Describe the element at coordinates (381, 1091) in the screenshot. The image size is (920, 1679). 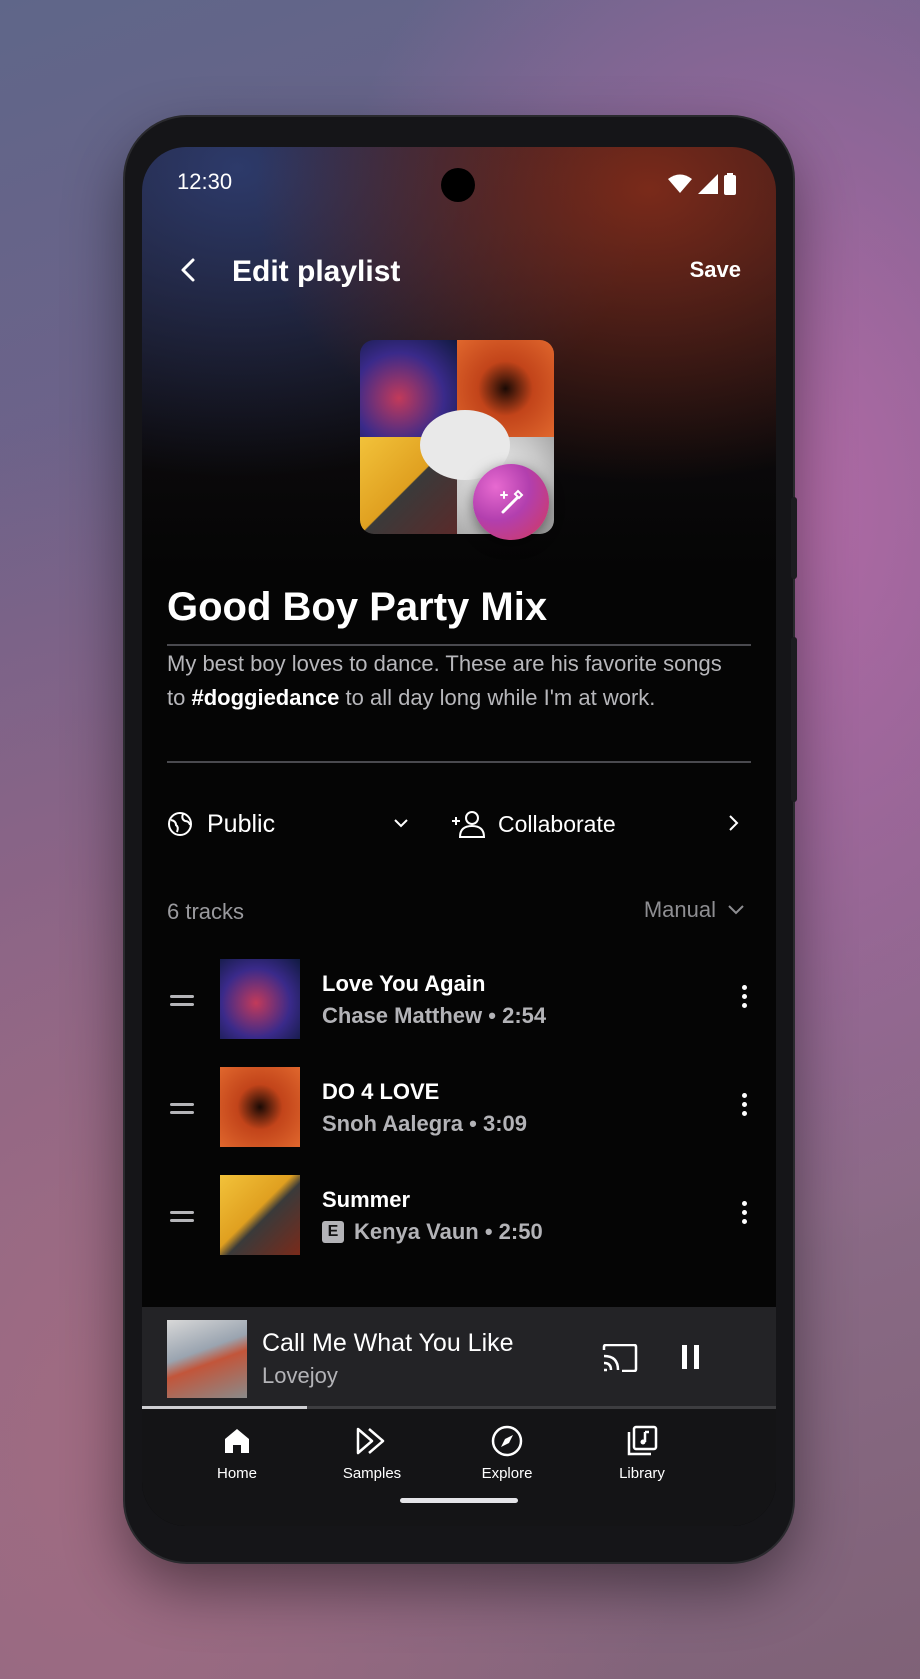
I see `track-title: DO 4 LOVE` at that location.